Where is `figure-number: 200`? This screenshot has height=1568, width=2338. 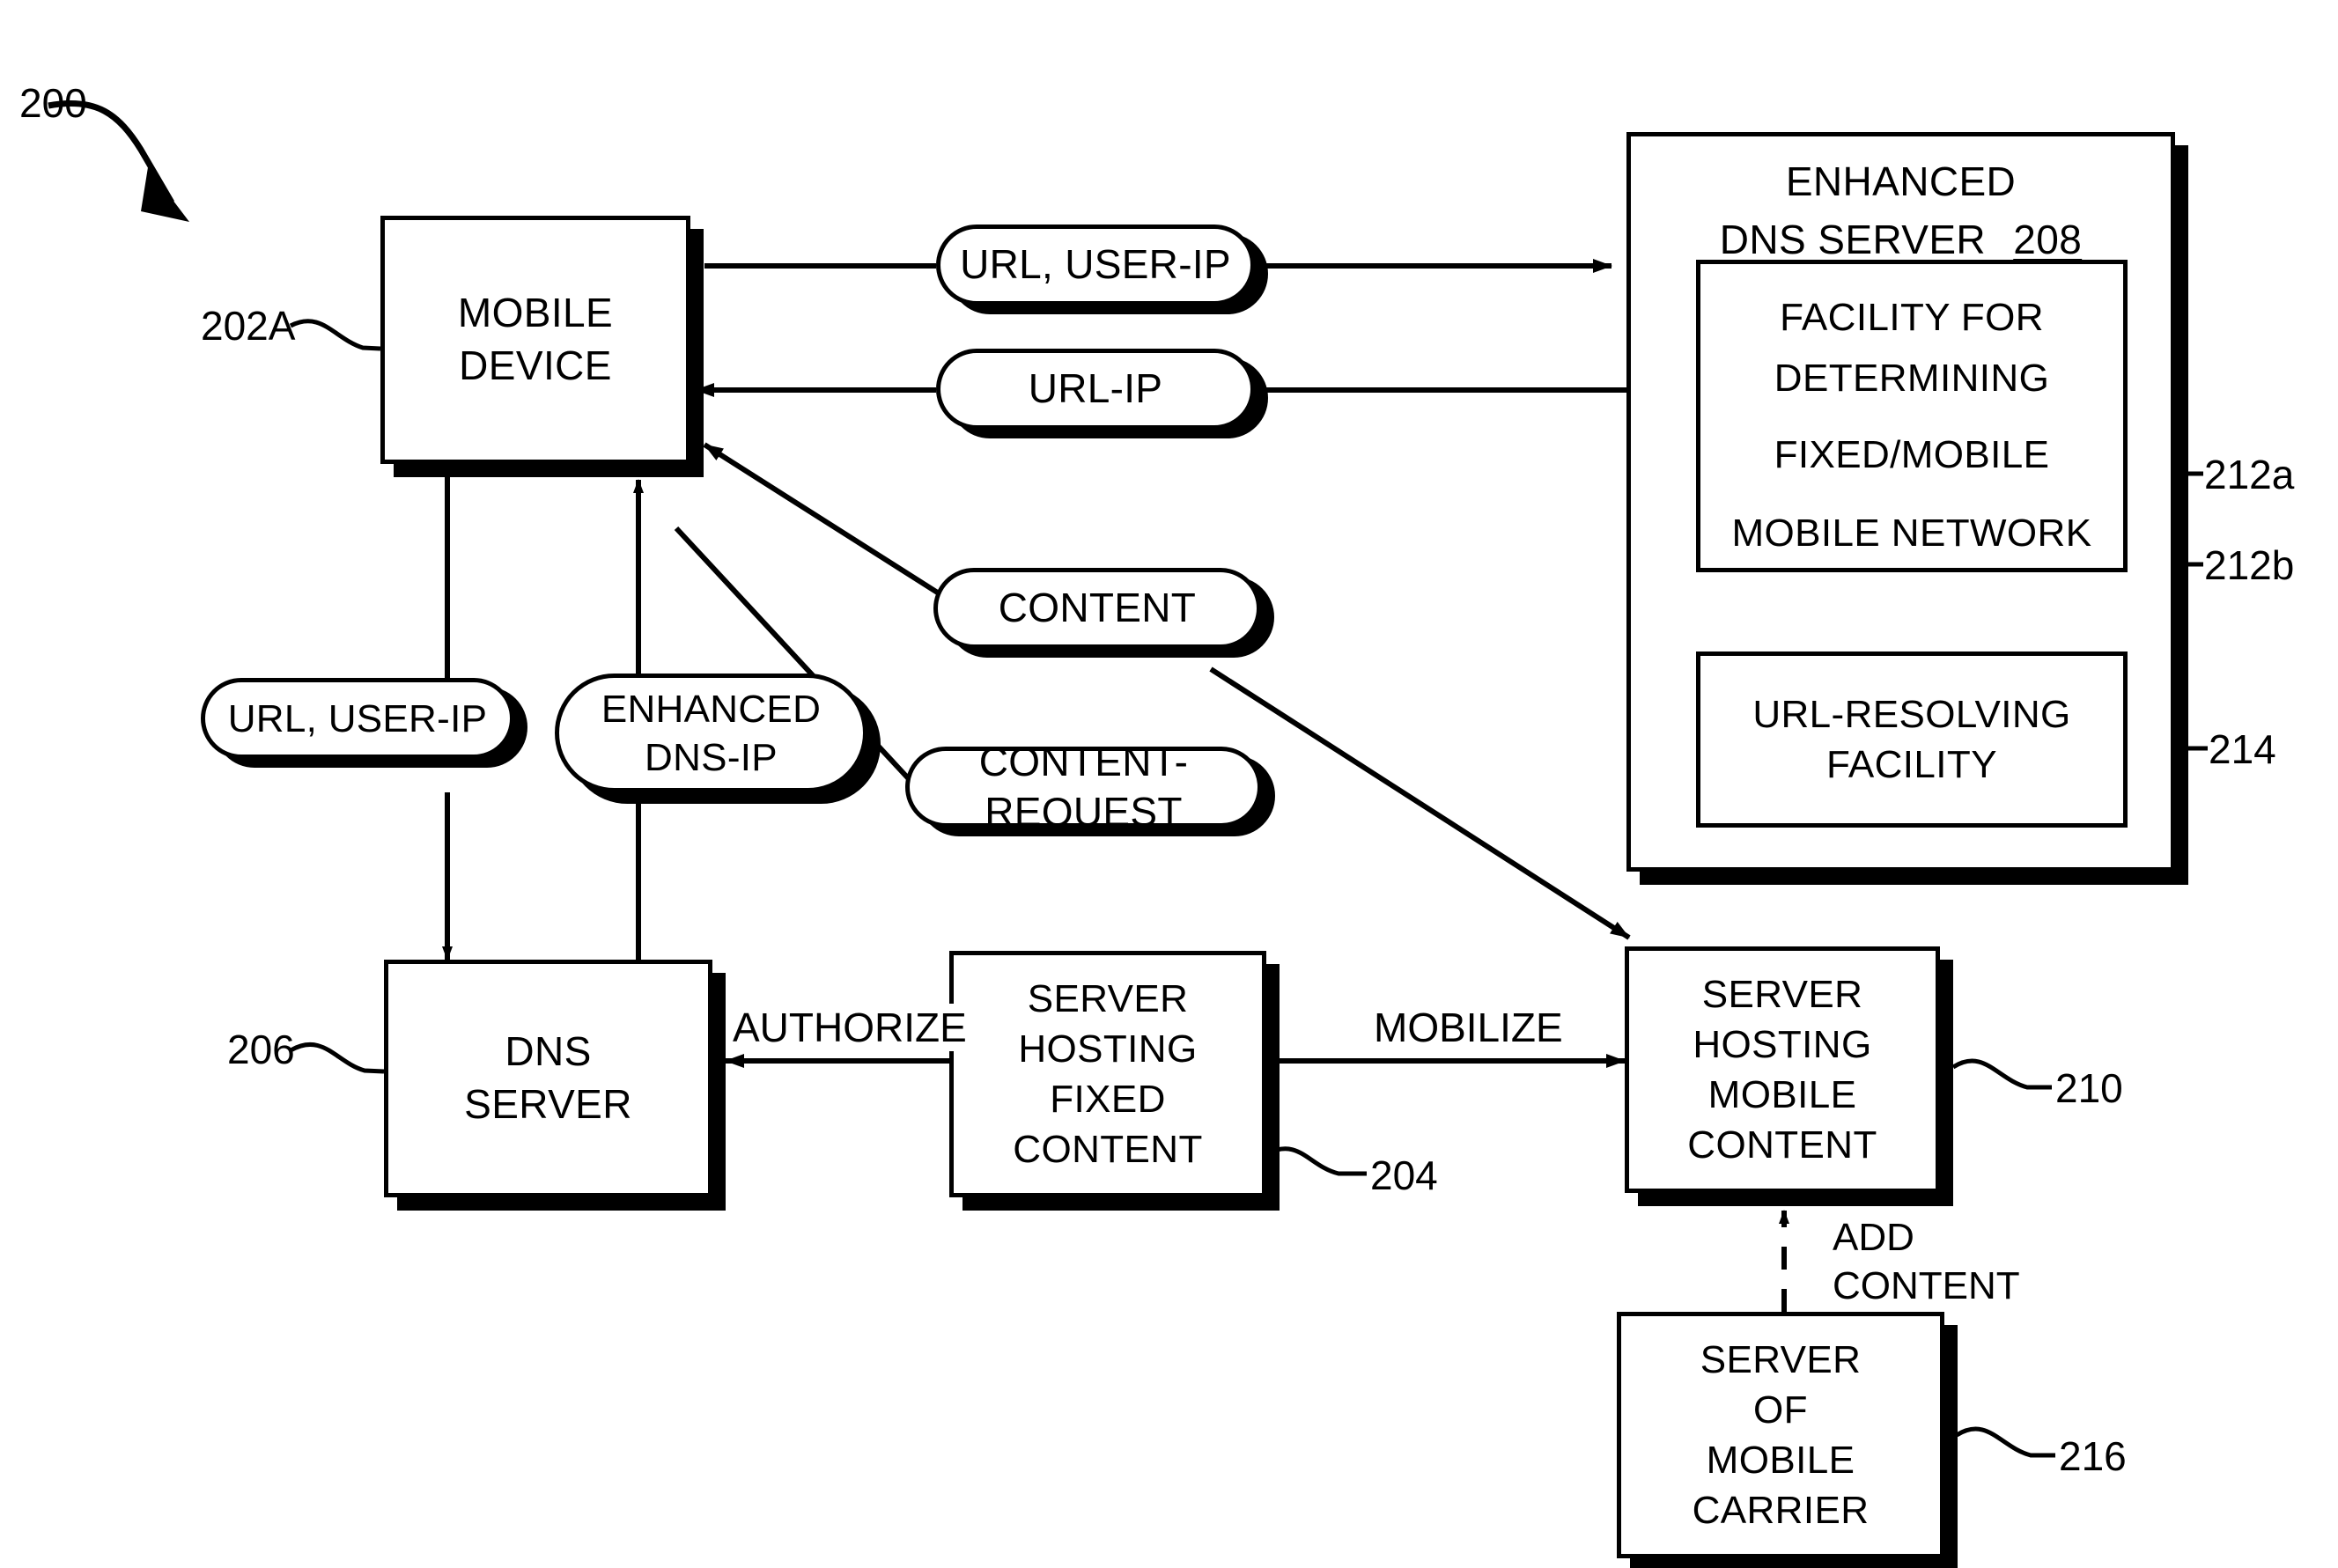
figure-number: 200 is located at coordinates (53, 103).